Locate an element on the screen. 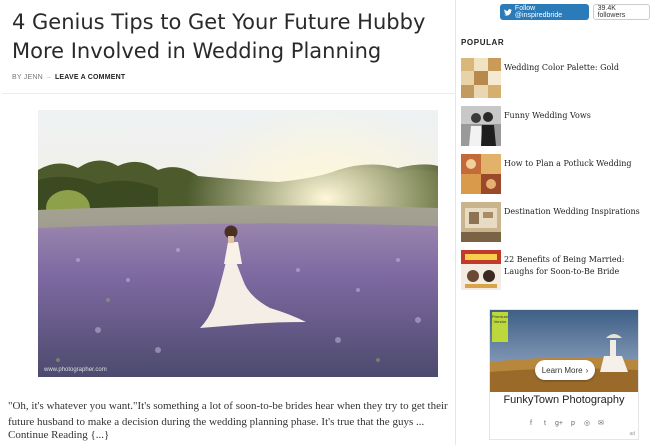  learn-more-label: Learn More is located at coordinates (562, 370).